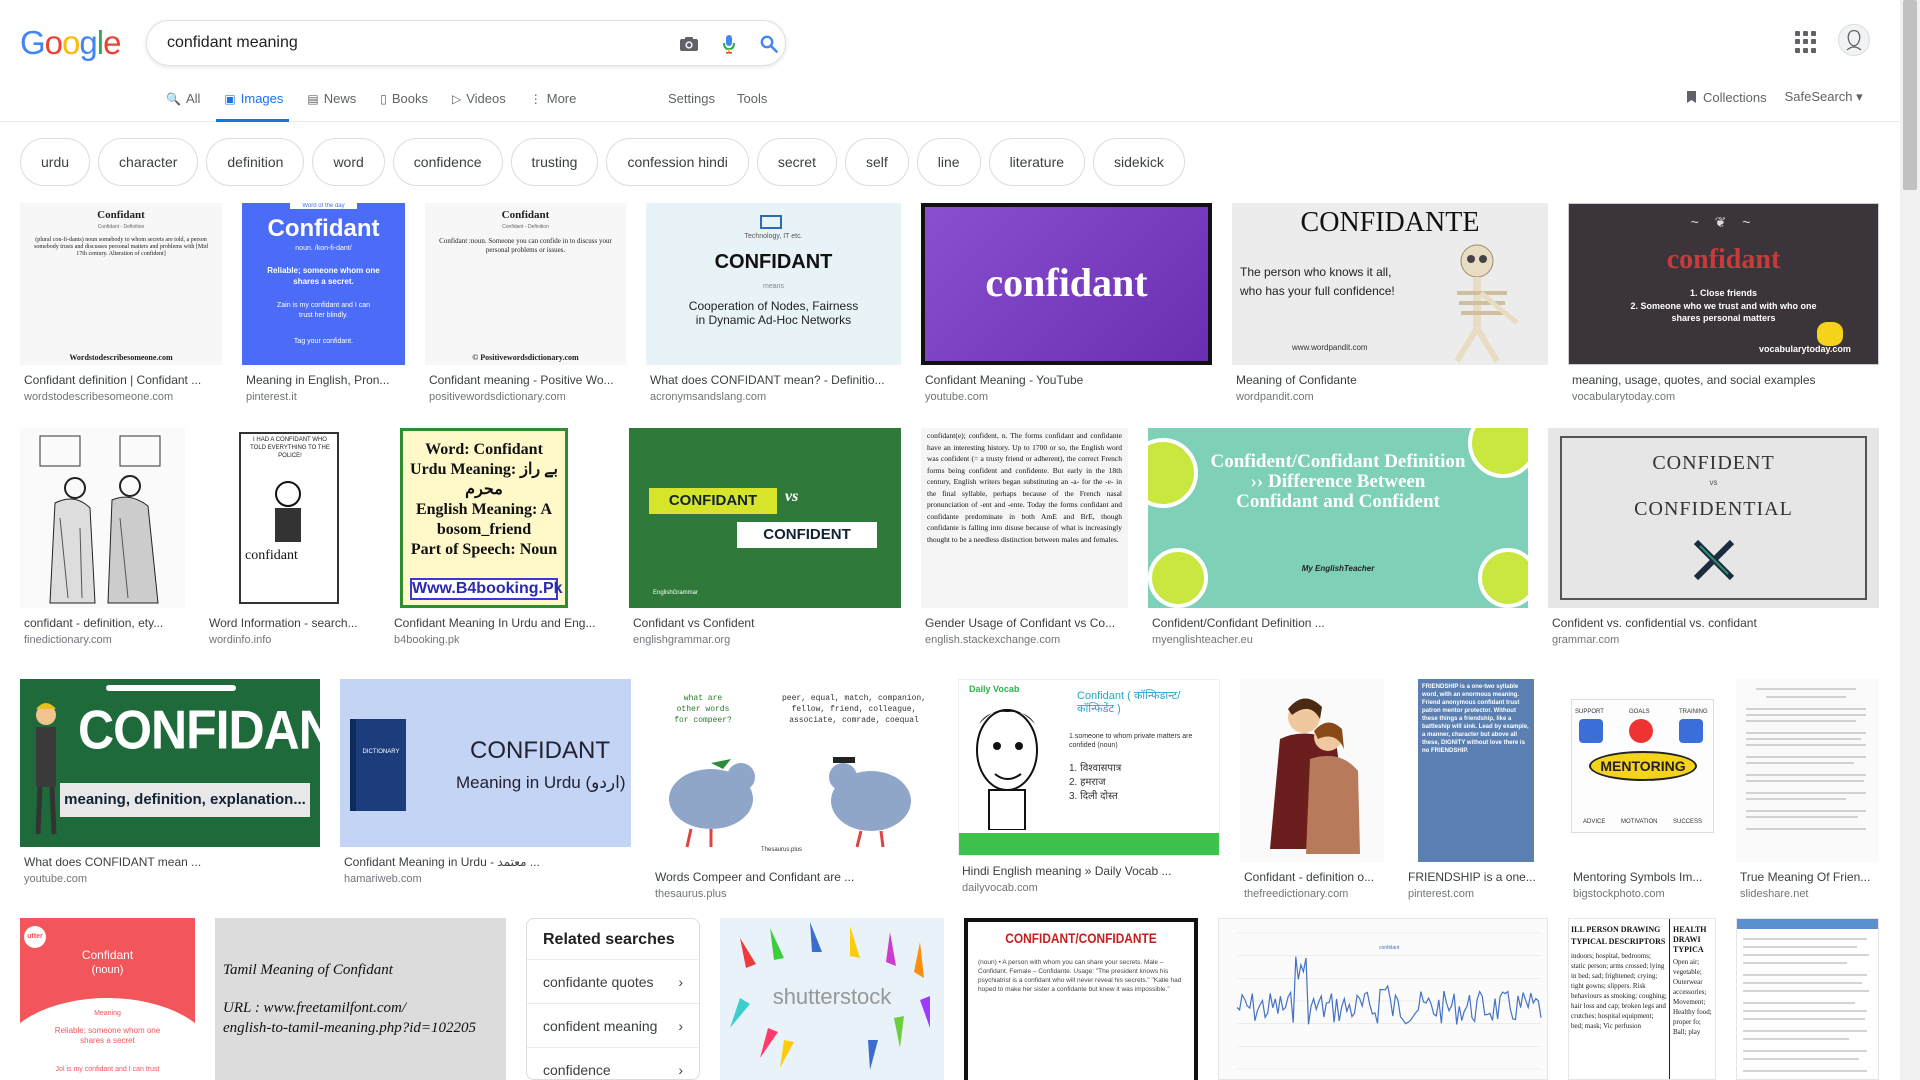 This screenshot has height=1080, width=1920. Describe the element at coordinates (1476, 894) in the screenshot. I see `result-source: pinterest.com` at that location.